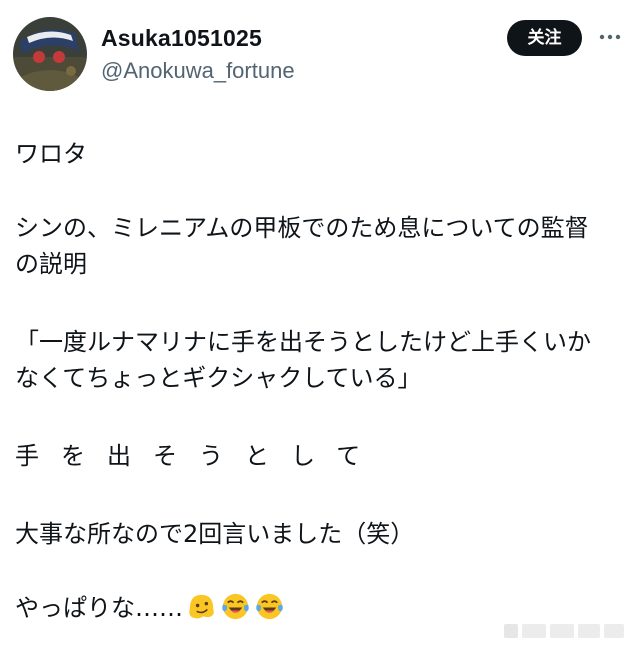 This screenshot has height=654, width=640. What do you see at coordinates (51, 154) in the screenshot?
I see `tweet-paragraph: ワロタ` at bounding box center [51, 154].